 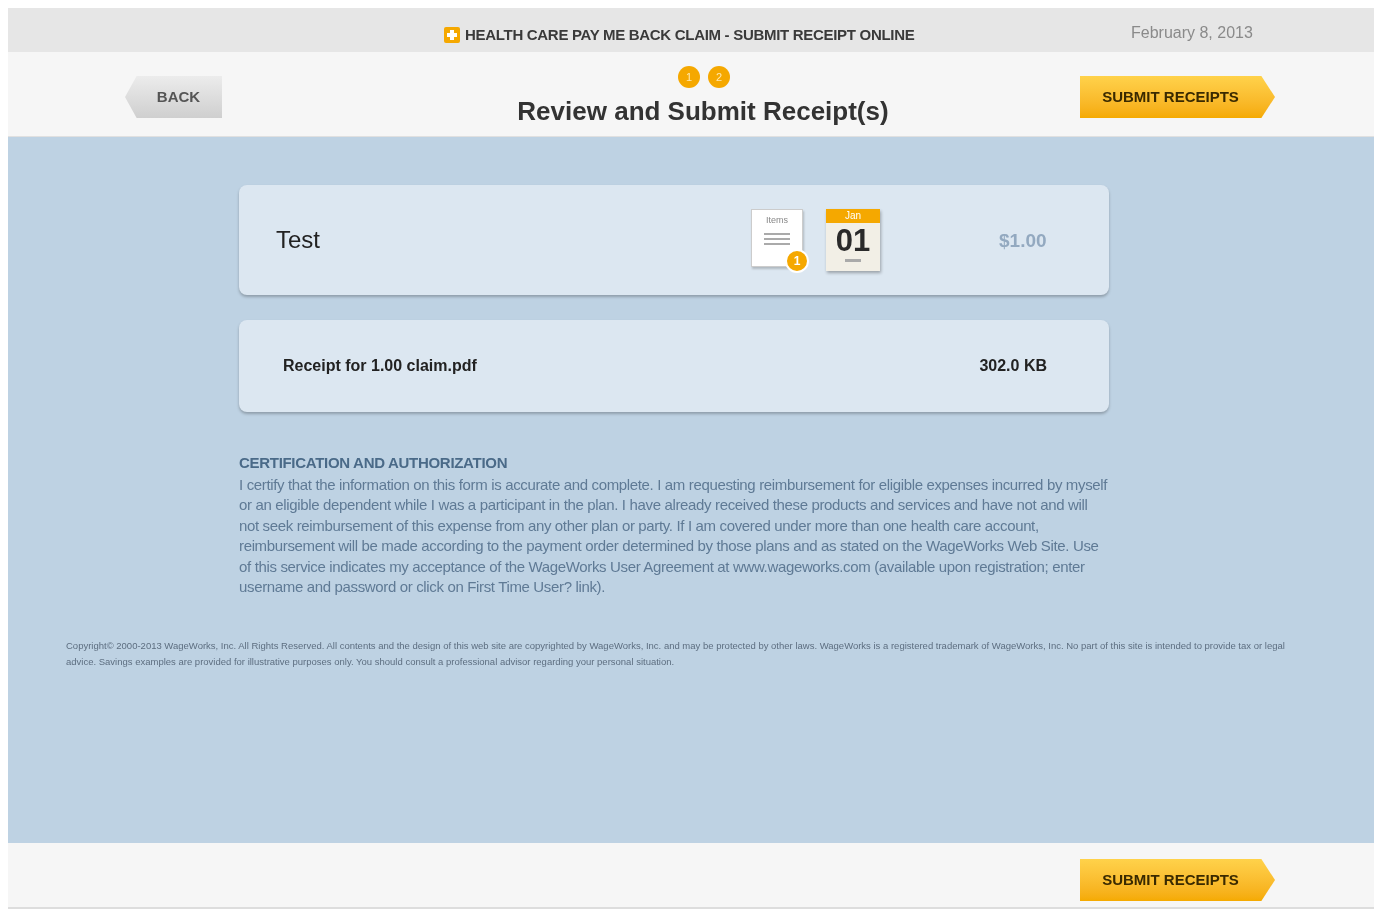 I want to click on page-heading: Review and Submit Receipt(s), so click(x=703, y=111).